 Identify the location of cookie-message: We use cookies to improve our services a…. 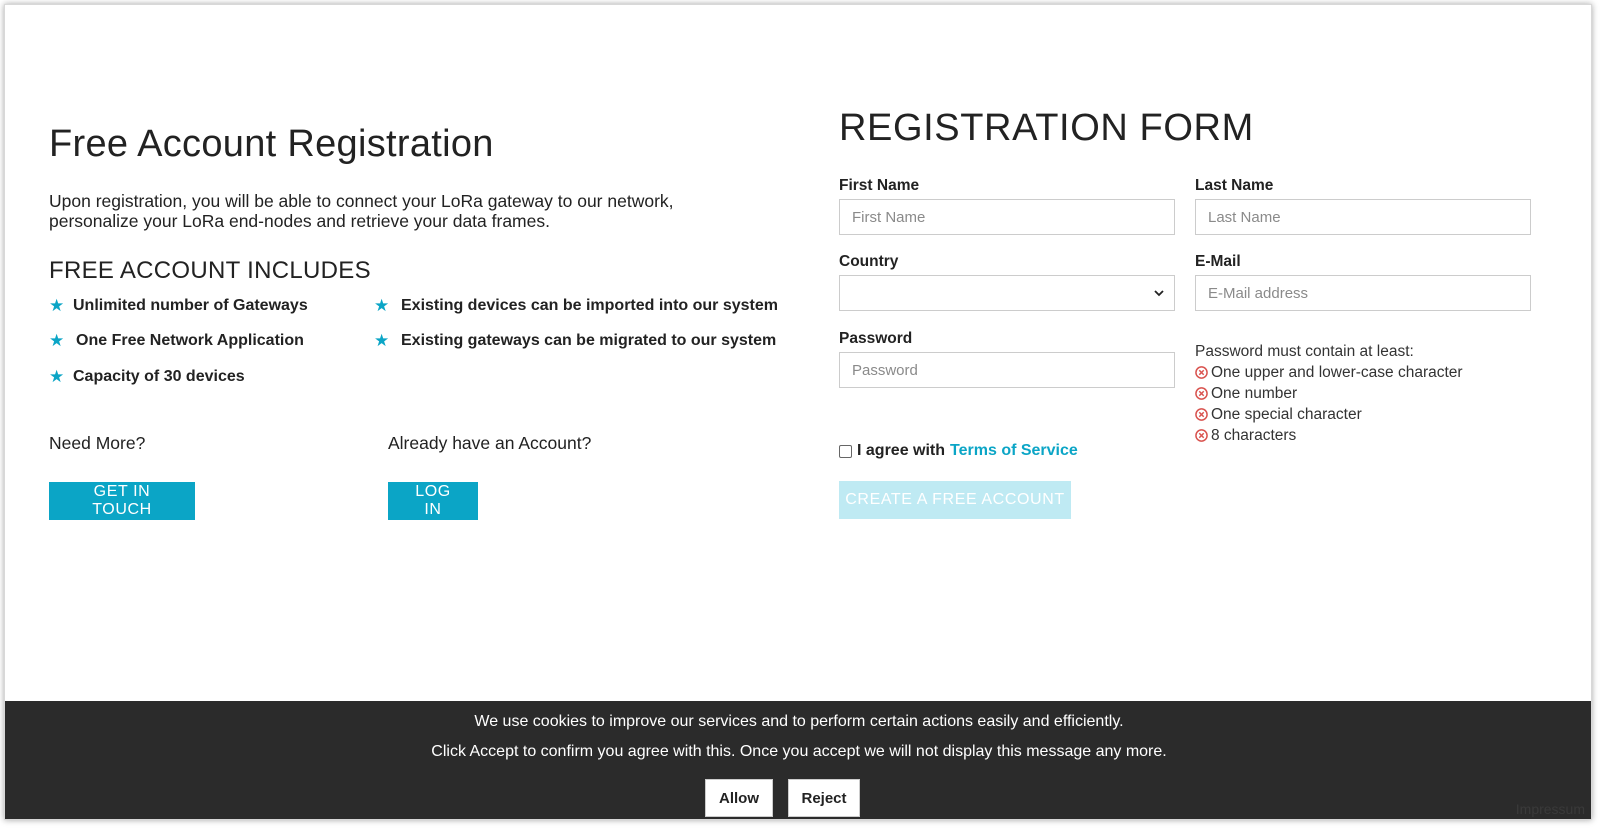
(799, 721).